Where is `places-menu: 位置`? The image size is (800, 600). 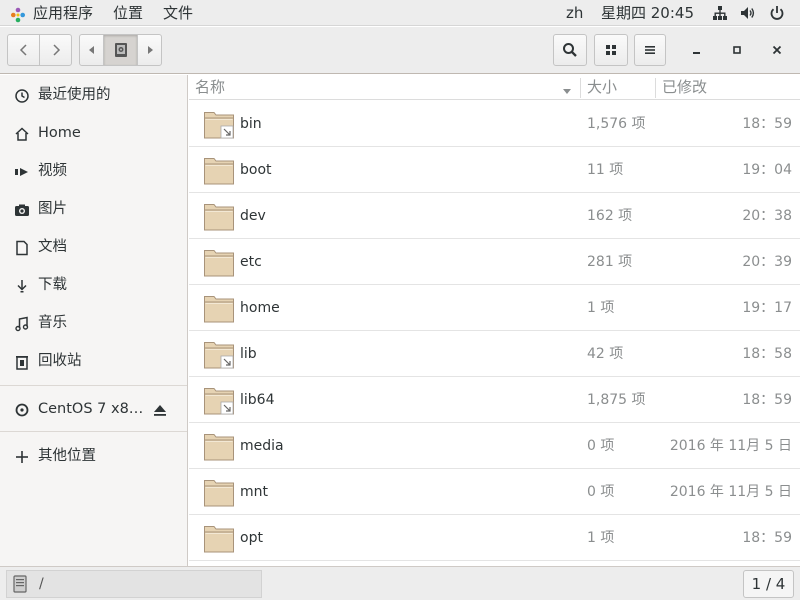 places-menu: 位置 is located at coordinates (128, 13).